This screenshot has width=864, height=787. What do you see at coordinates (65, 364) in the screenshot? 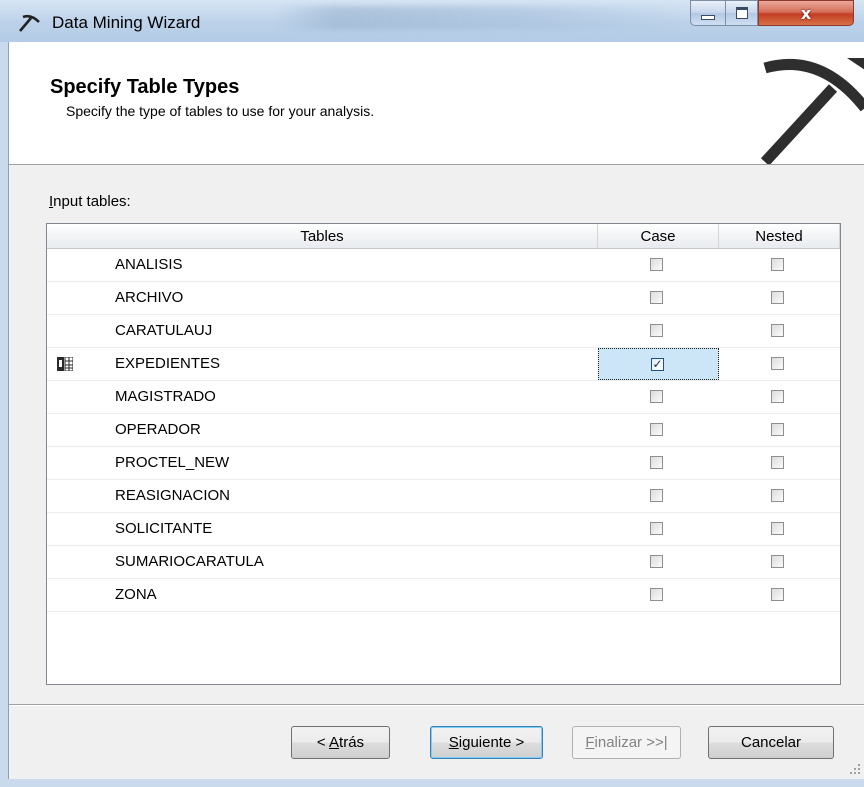
I see `case-table-icon` at bounding box center [65, 364].